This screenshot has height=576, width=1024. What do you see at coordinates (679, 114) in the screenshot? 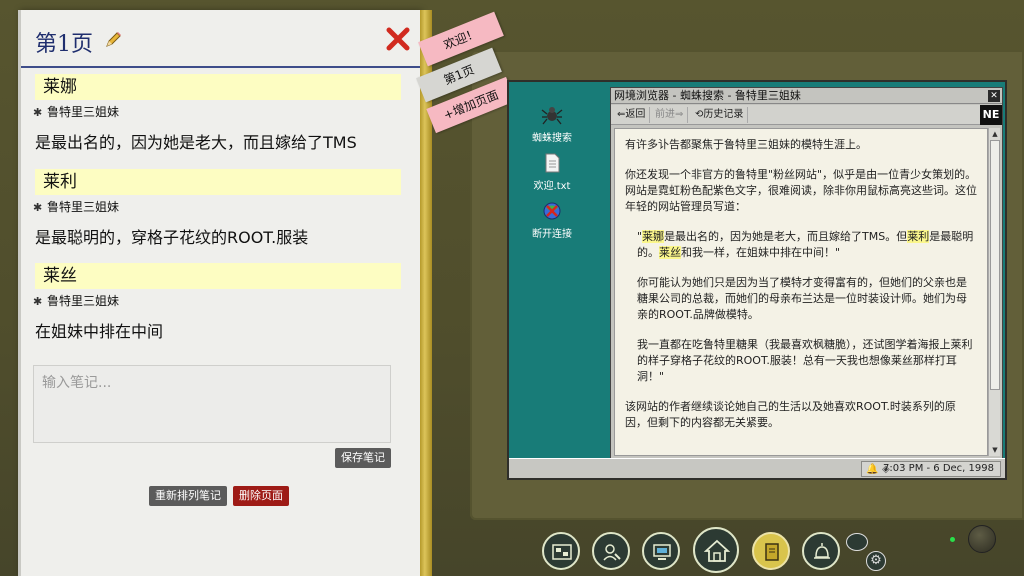
I see `forward-arrow-icon: ⇒` at bounding box center [679, 114].